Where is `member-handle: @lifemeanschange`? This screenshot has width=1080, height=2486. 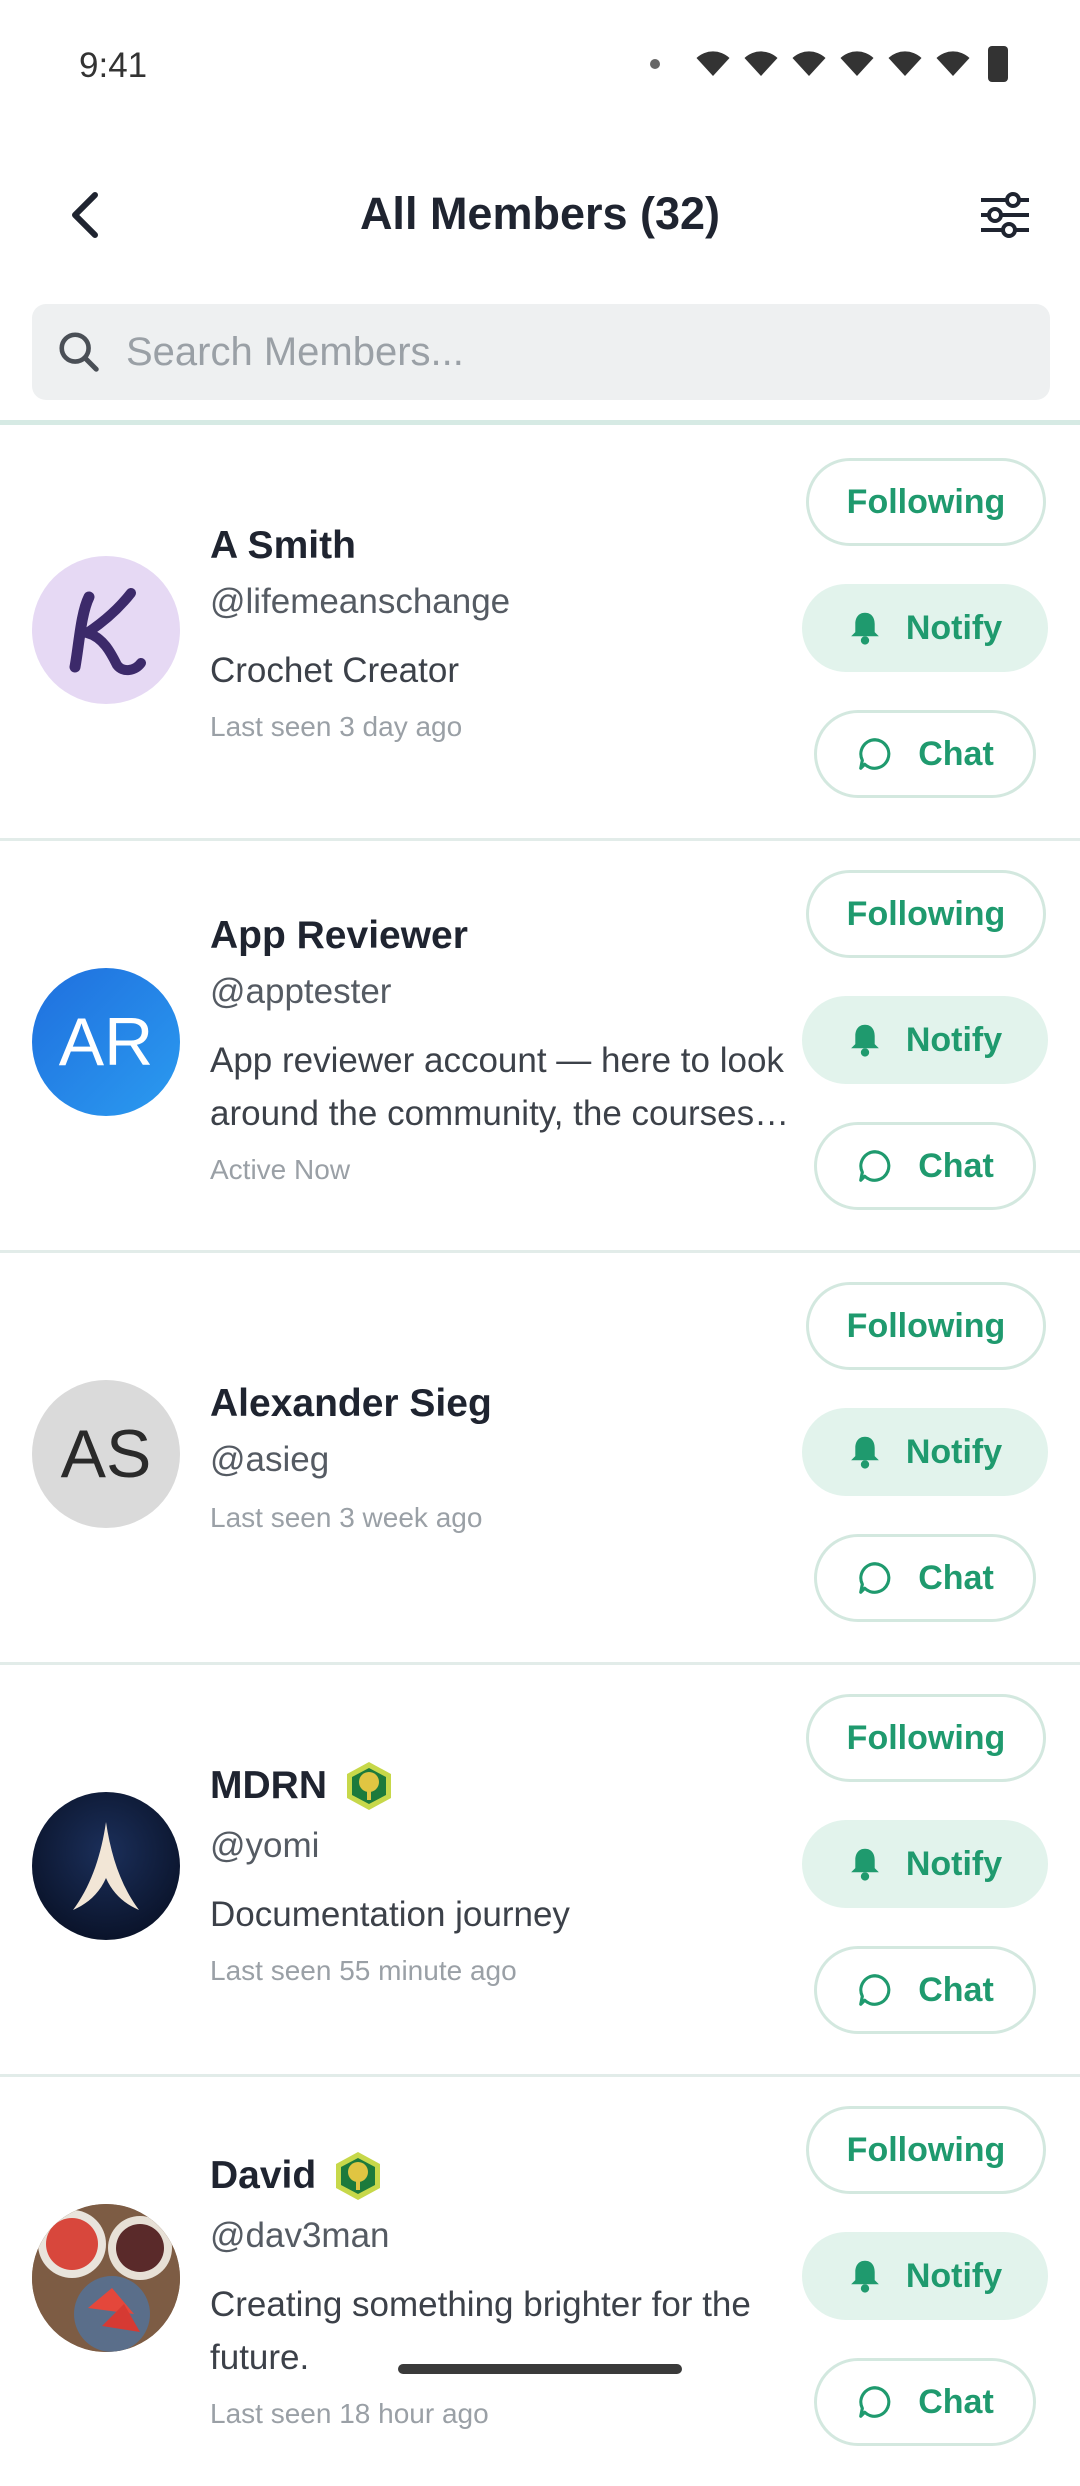
member-handle: @lifemeanschange is located at coordinates (360, 601).